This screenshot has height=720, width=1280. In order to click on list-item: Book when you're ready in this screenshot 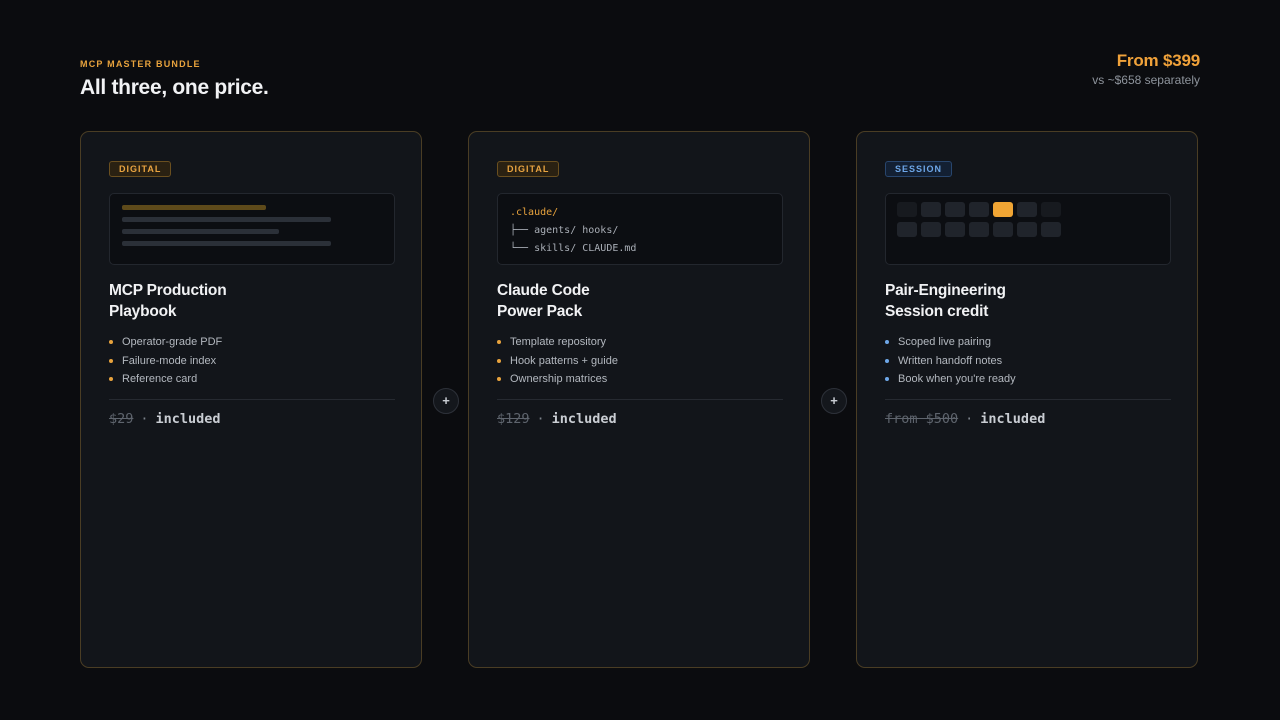, I will do `click(950, 379)`.